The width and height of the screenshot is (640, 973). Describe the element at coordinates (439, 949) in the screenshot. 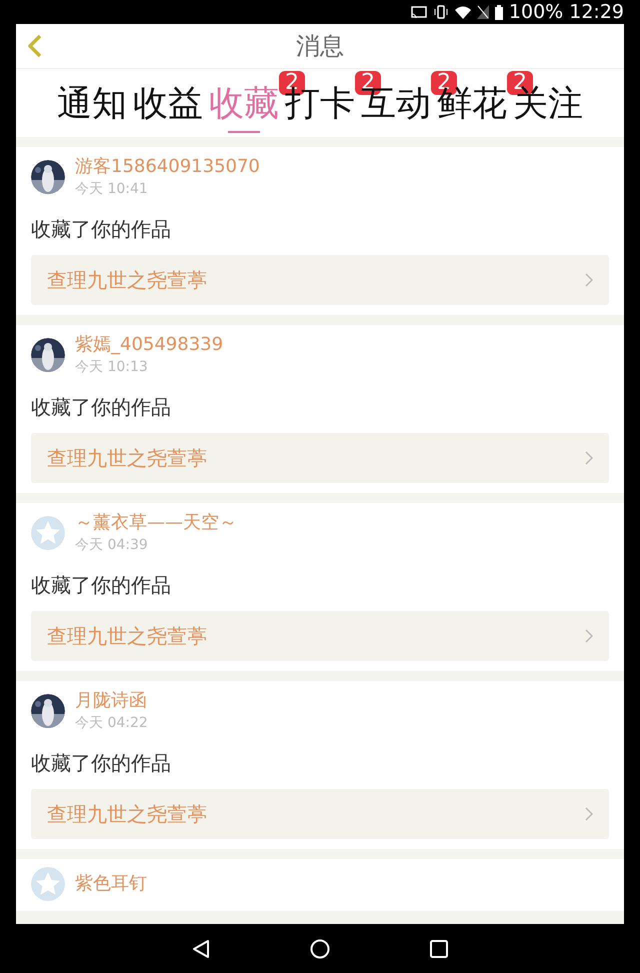

I see `recents-icon` at that location.